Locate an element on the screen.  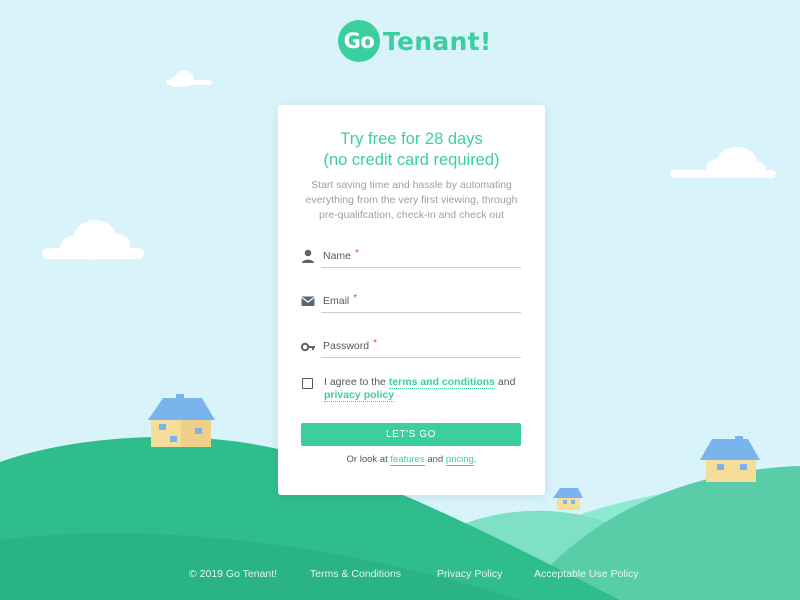
house-right-icon is located at coordinates (730, 459).